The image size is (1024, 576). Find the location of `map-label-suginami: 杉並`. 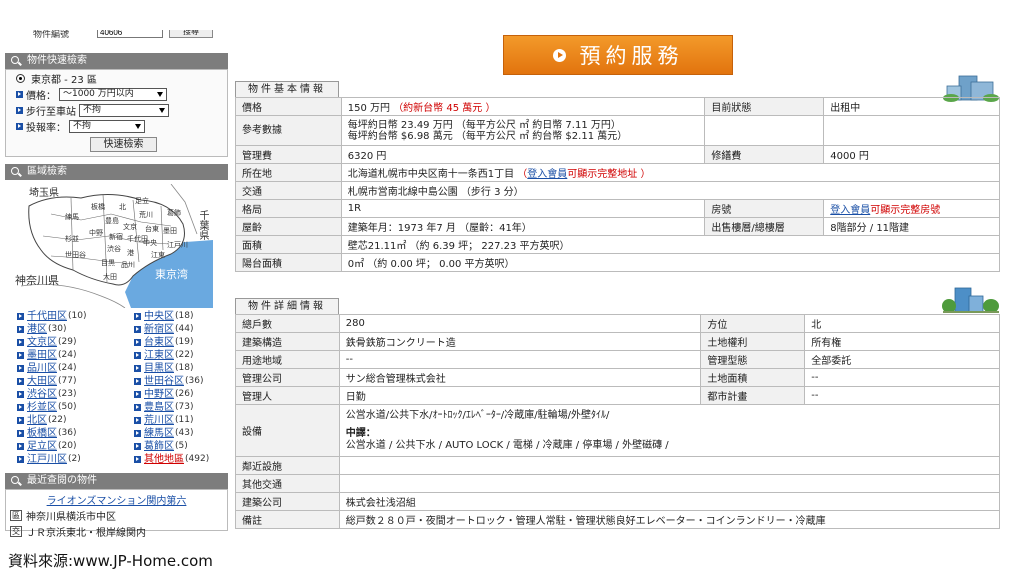

map-label-suginami: 杉並 is located at coordinates (72, 239).